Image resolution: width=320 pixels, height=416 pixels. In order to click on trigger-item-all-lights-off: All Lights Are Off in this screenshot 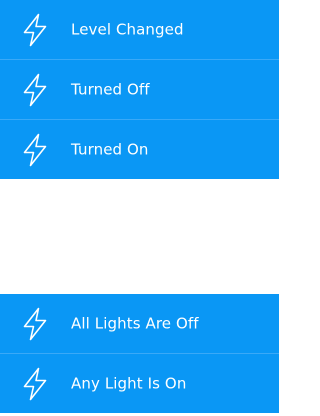, I will do `click(139, 324)`.